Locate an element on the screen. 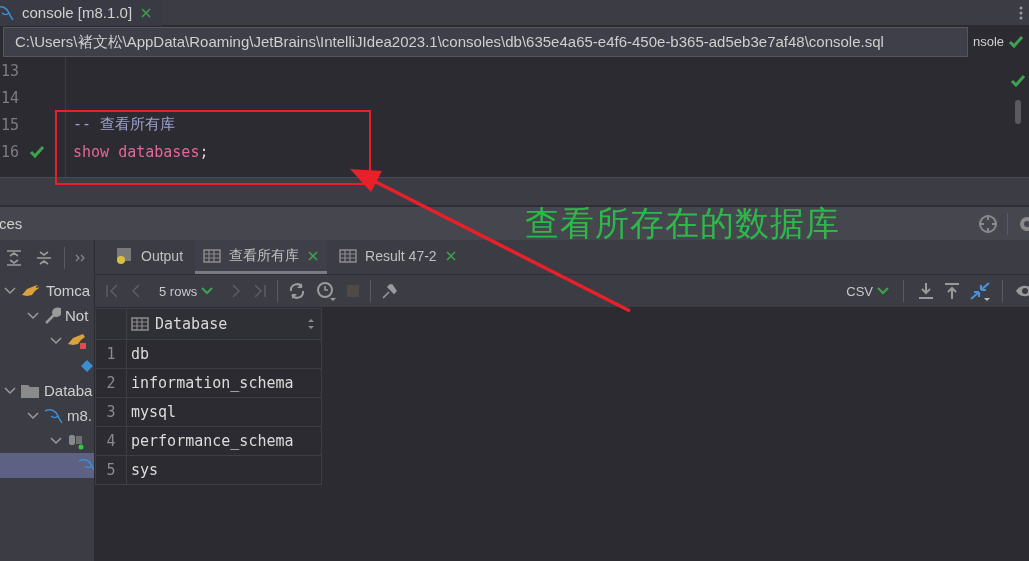 Image resolution: width=1029 pixels, height=561 pixels. row-number: 1 is located at coordinates (111, 354).